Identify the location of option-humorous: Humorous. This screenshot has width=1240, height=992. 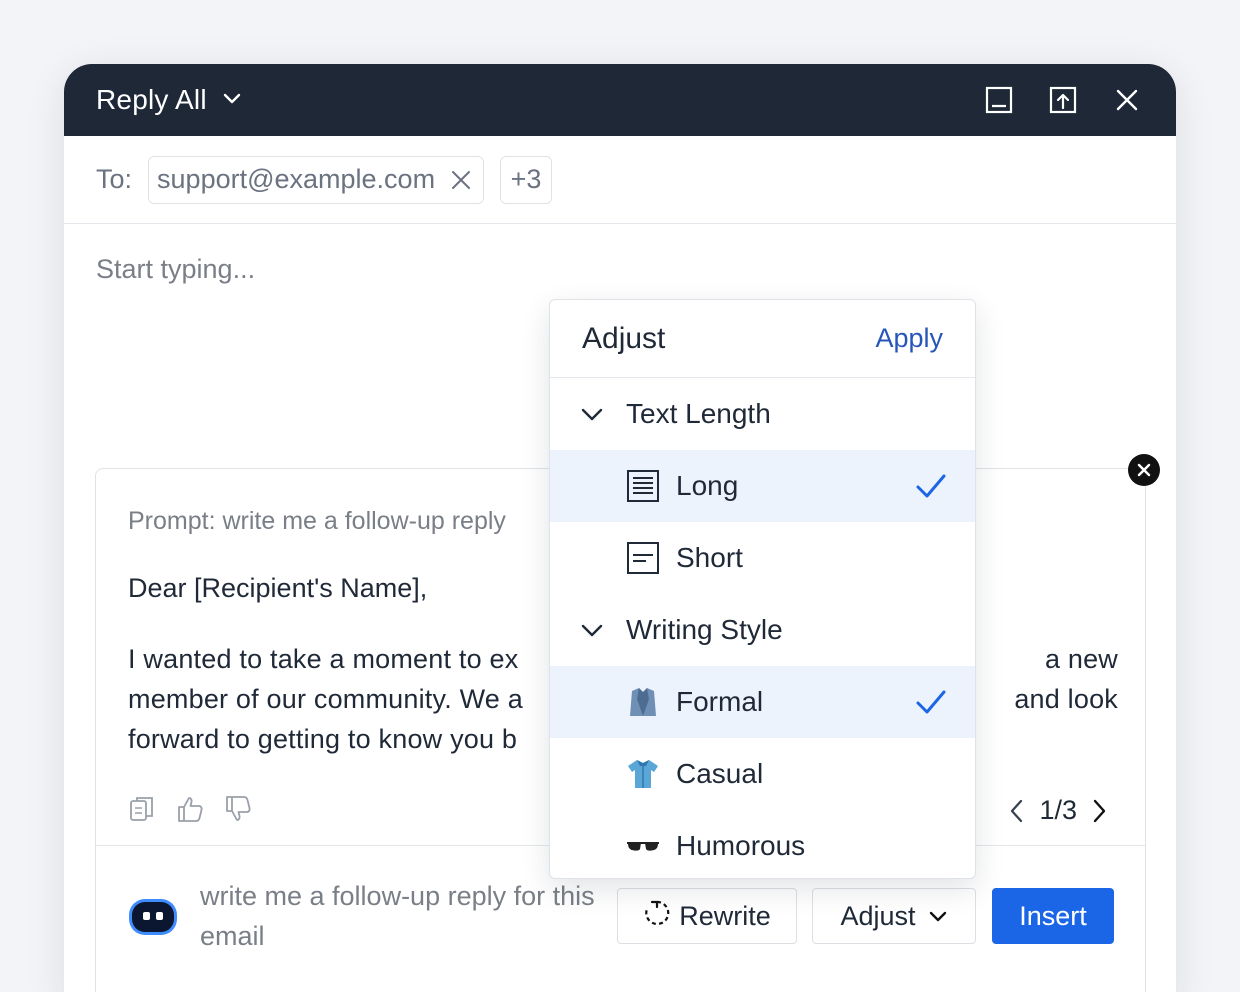
(762, 844).